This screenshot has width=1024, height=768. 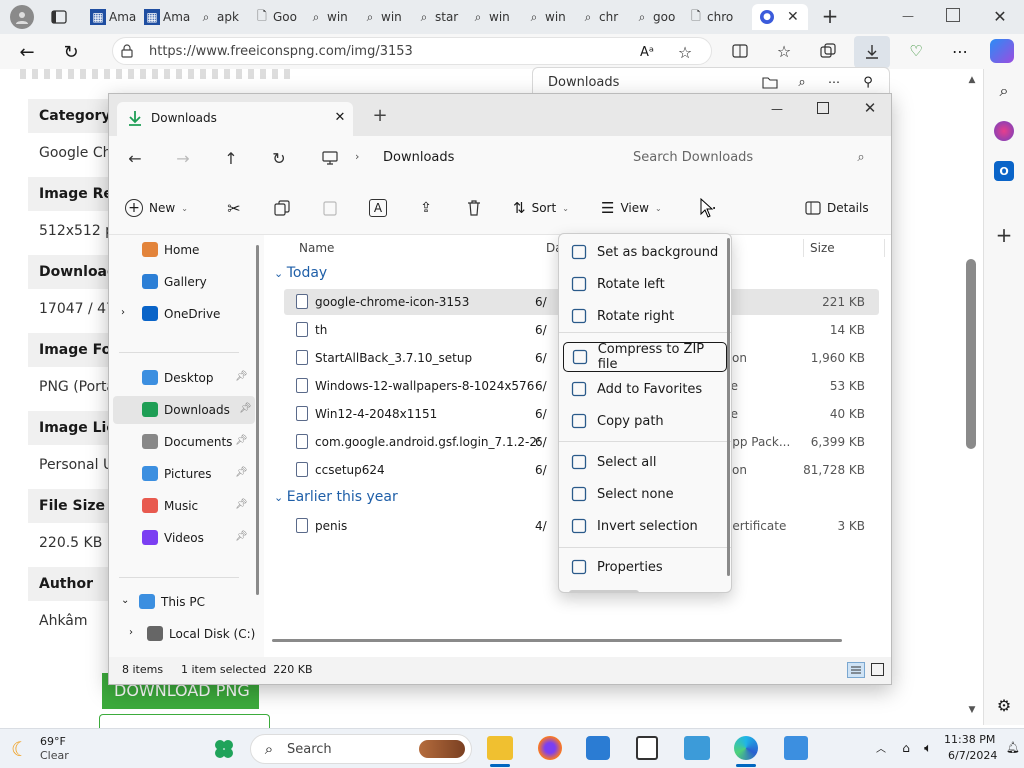 What do you see at coordinates (802, 82) in the screenshot?
I see `downloads-search-icon: ⌕` at bounding box center [802, 82].